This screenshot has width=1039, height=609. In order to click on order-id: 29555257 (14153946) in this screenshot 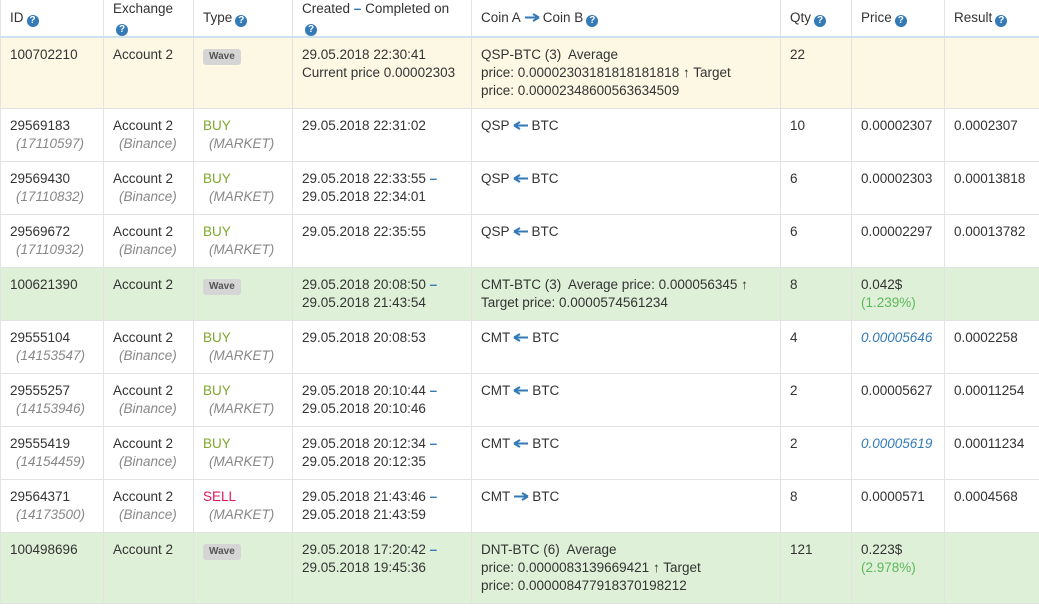, I will do `click(52, 399)`.